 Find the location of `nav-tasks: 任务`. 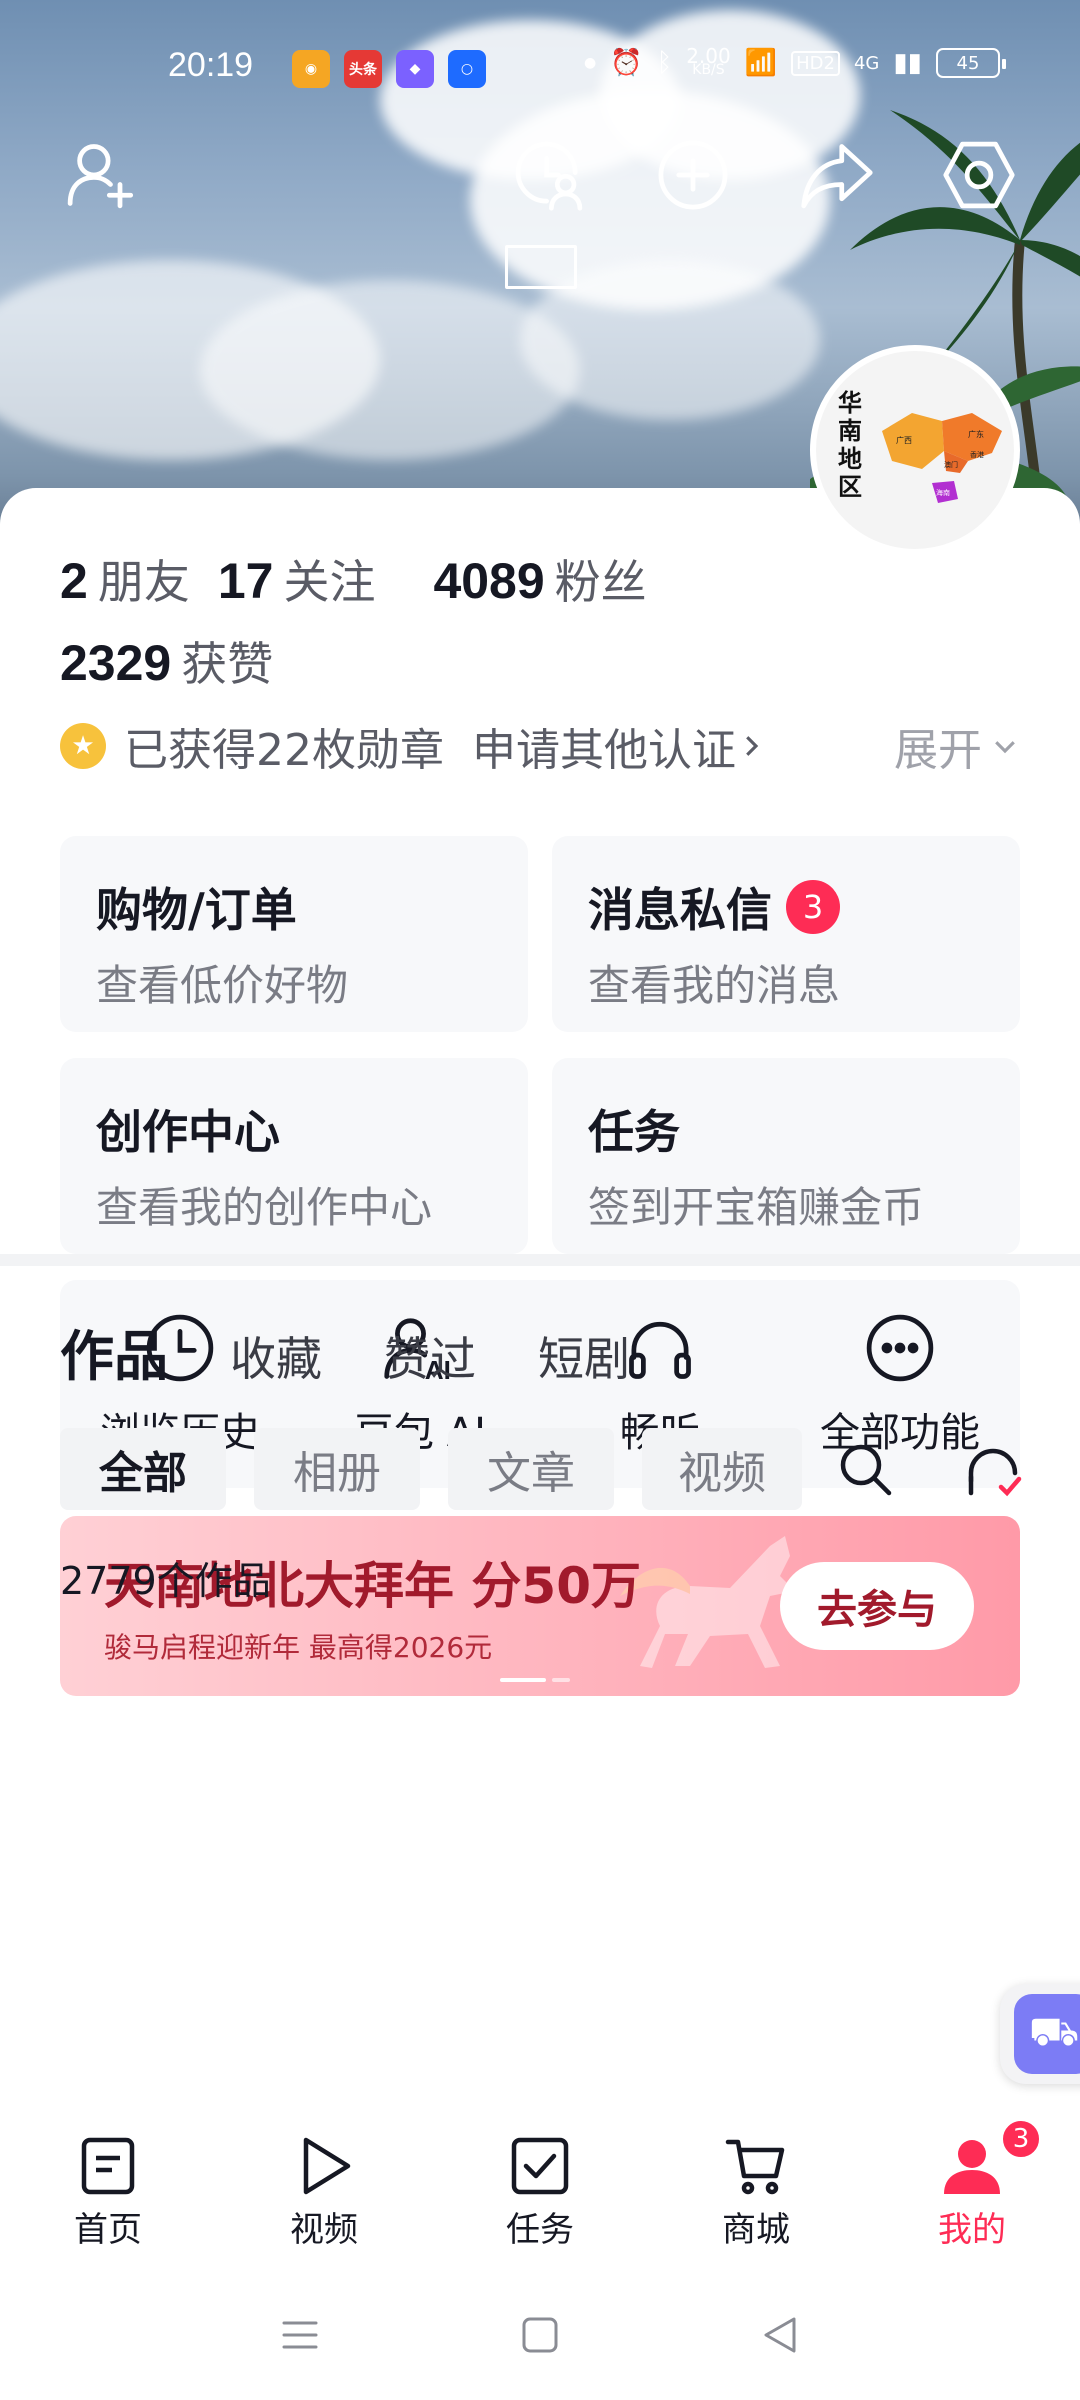

nav-tasks: 任务 is located at coordinates (540, 2185).